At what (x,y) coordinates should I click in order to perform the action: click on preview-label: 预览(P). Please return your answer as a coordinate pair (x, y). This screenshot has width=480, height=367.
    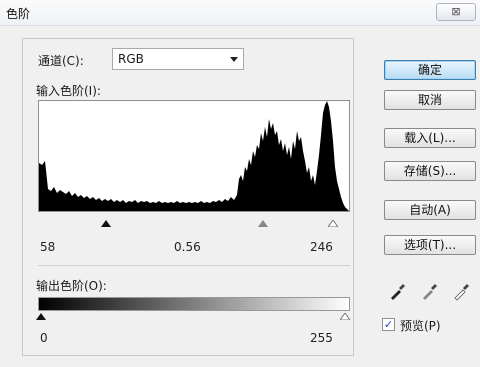
    Looking at the image, I should click on (420, 326).